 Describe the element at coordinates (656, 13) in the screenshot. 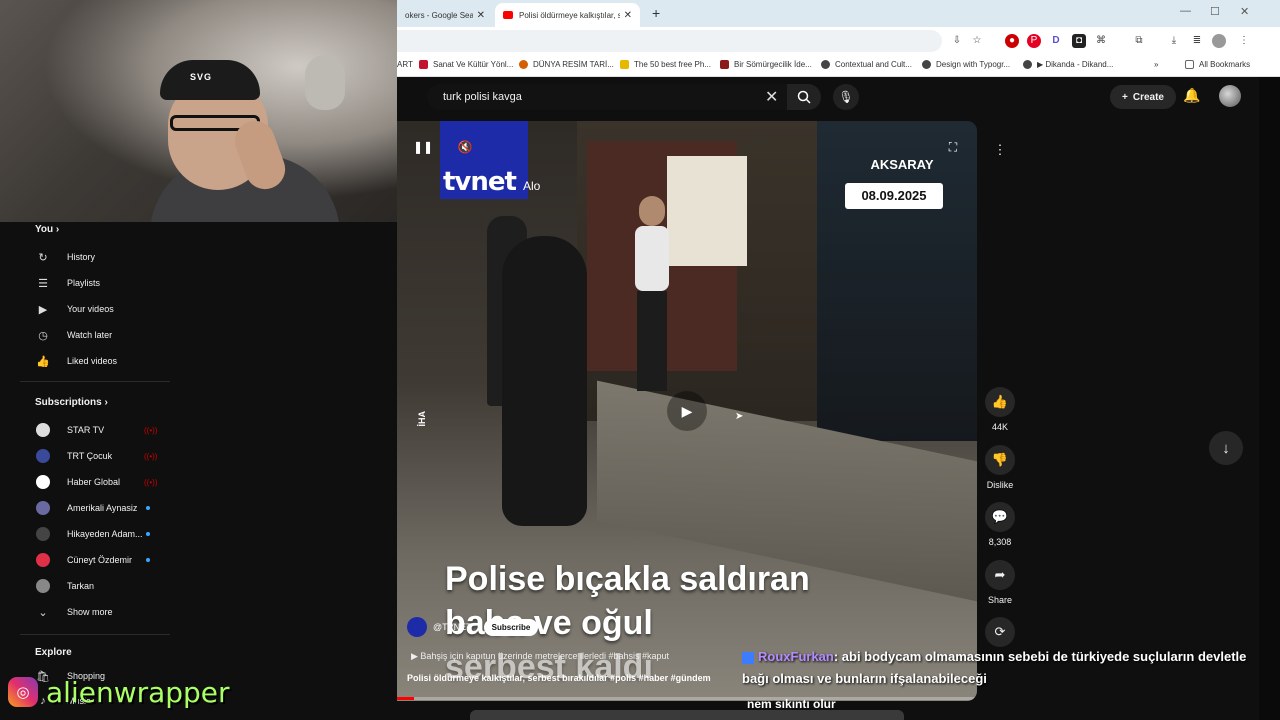

I see `new-tab-button: +` at that location.